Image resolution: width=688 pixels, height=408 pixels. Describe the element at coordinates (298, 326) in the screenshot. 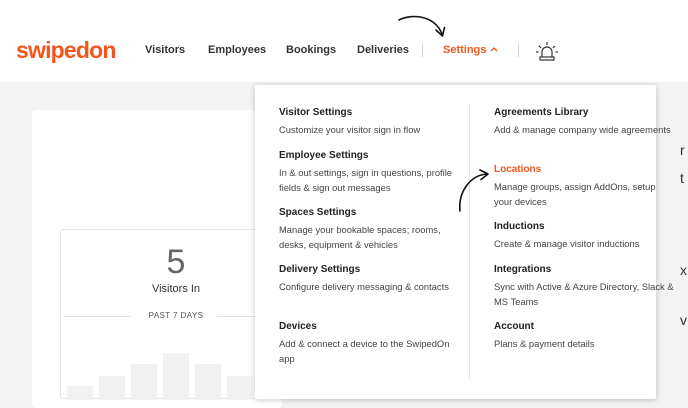

I see `menu-title: Devices` at that location.